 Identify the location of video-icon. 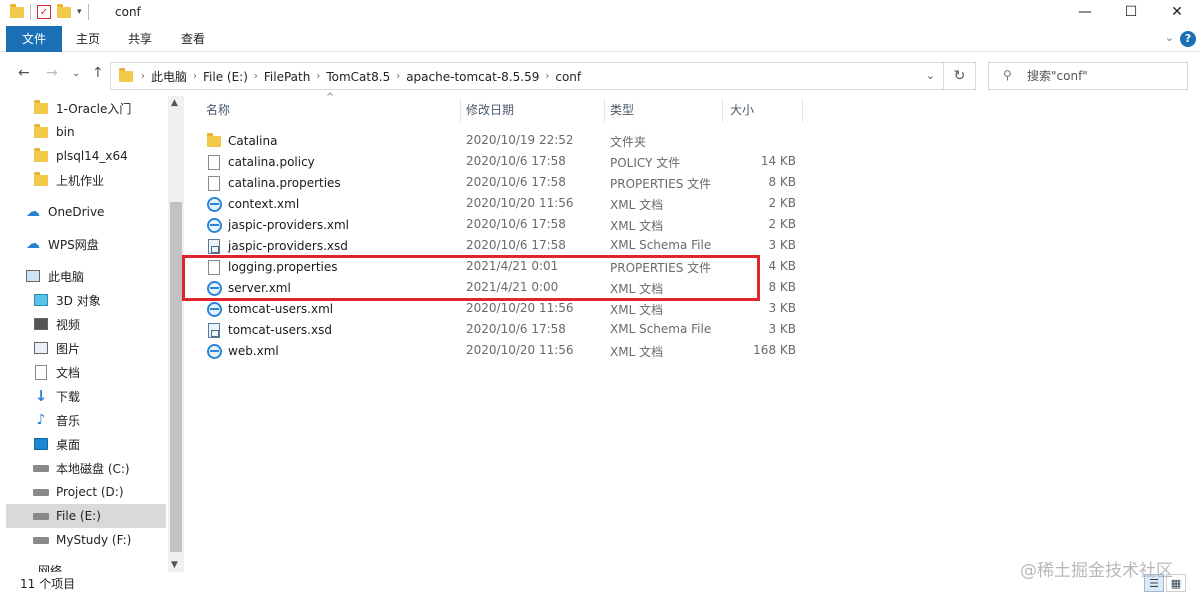
(41, 324).